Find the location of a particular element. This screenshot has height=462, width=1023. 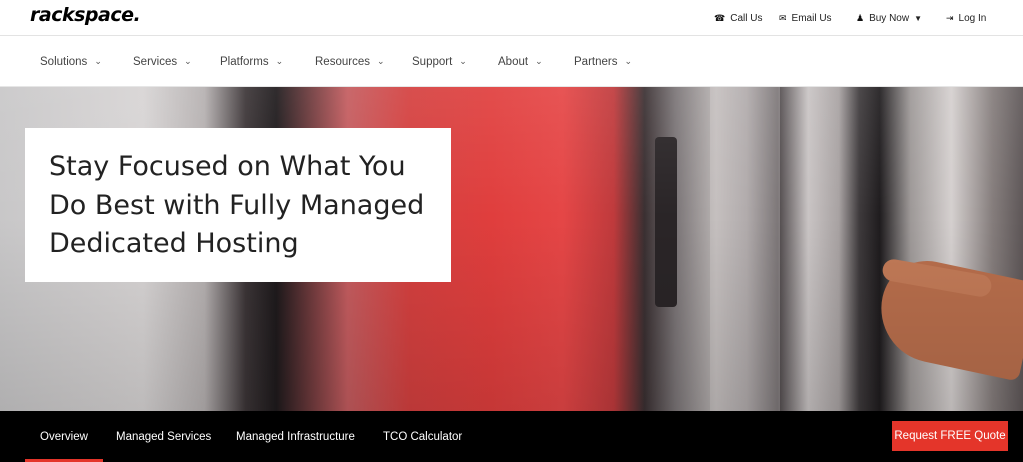

nav-item-support: Support ⌄ is located at coordinates (439, 61).